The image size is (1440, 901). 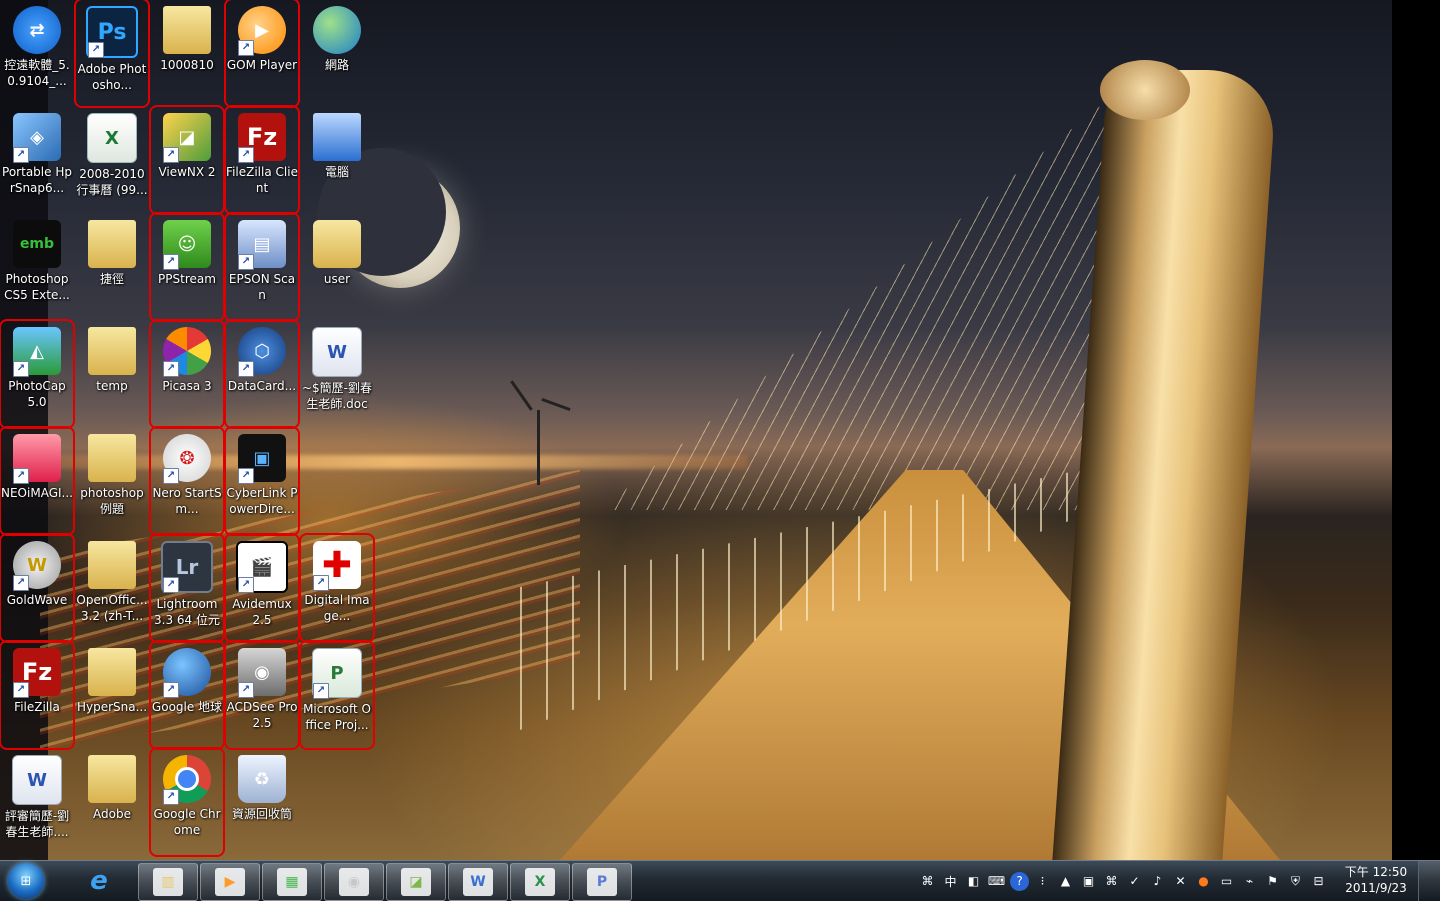 What do you see at coordinates (168, 882) in the screenshot?
I see `taskbar-button-explorer: ▥` at bounding box center [168, 882].